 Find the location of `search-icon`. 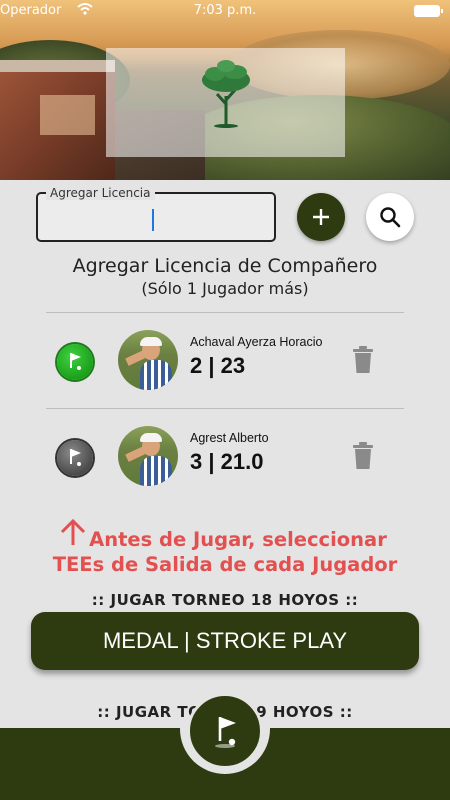

search-icon is located at coordinates (390, 217).